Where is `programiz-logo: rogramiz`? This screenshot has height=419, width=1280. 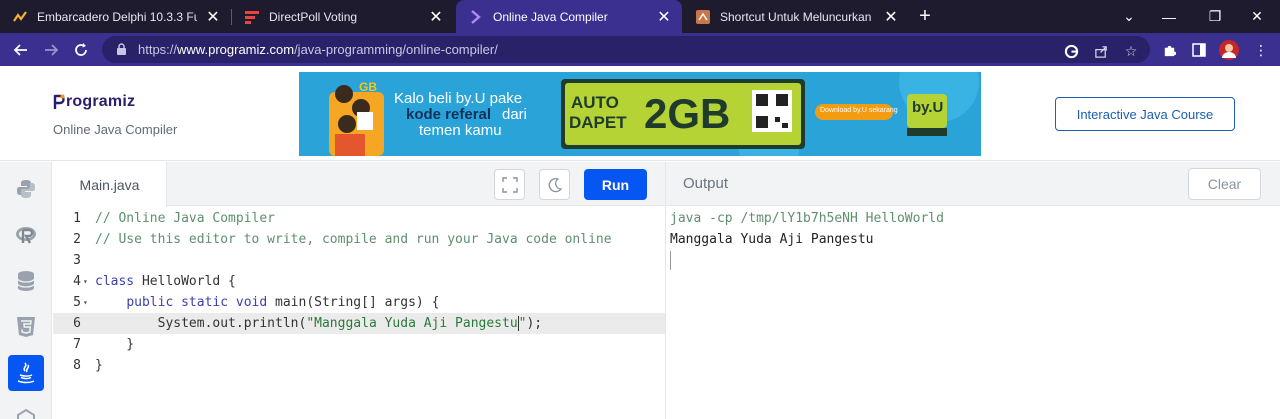
programiz-logo: rogramiz is located at coordinates (94, 102).